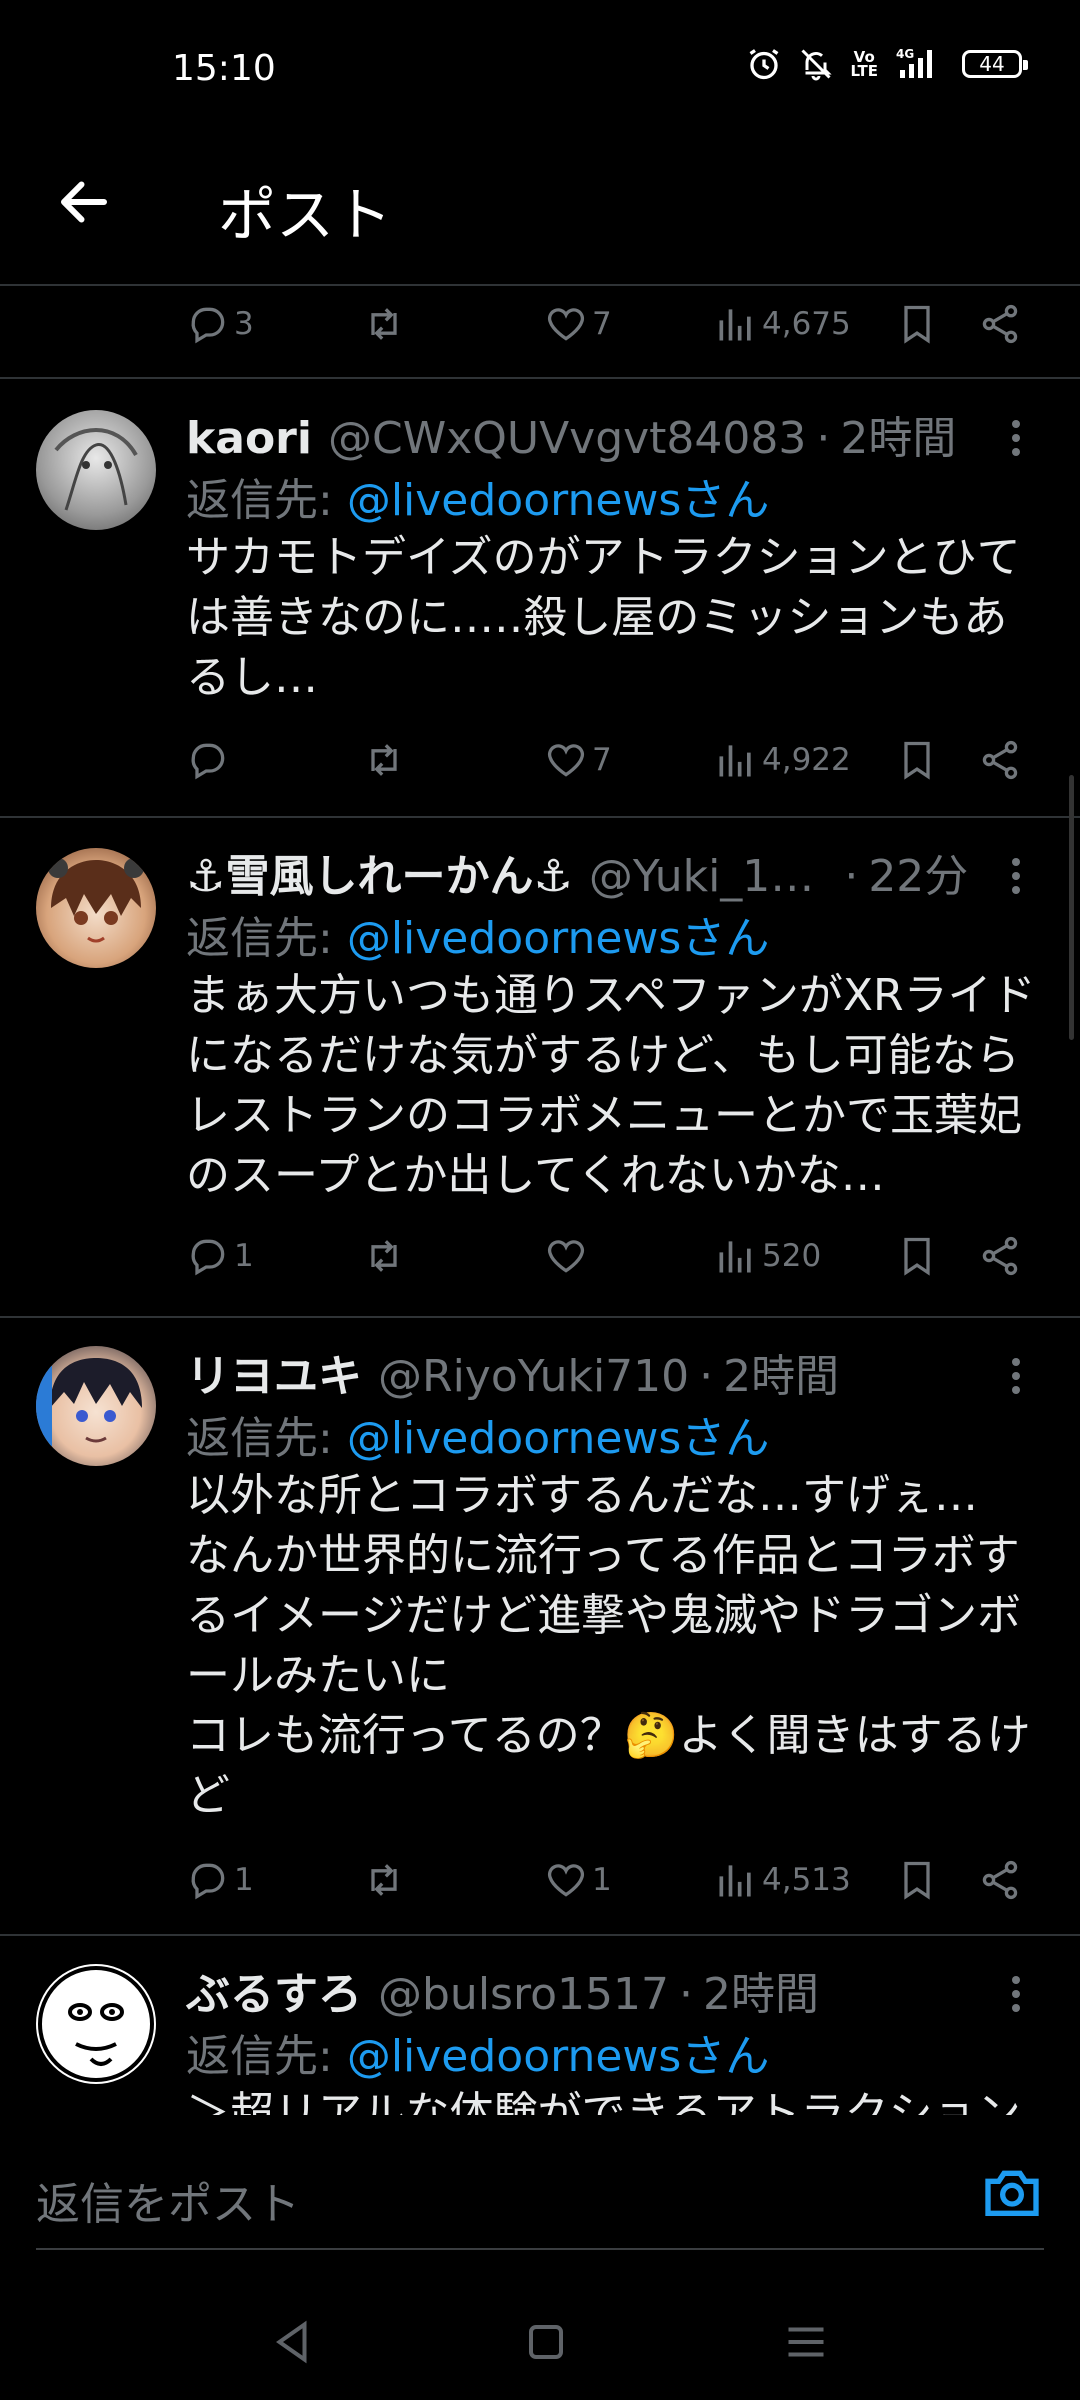  I want to click on nav-recents-button, so click(806, 2342).